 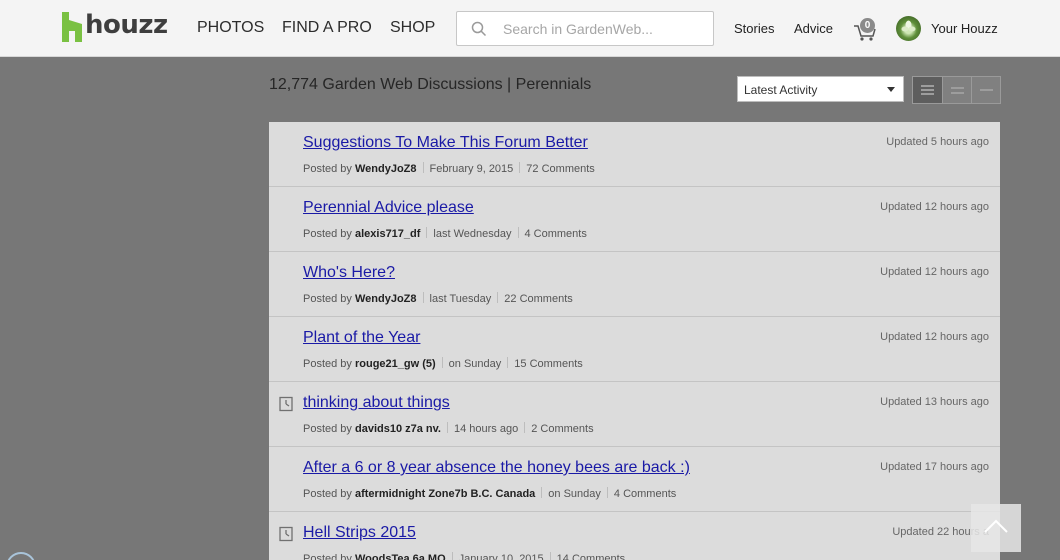 I want to click on comment-count: 2 Comments, so click(x=562, y=429).